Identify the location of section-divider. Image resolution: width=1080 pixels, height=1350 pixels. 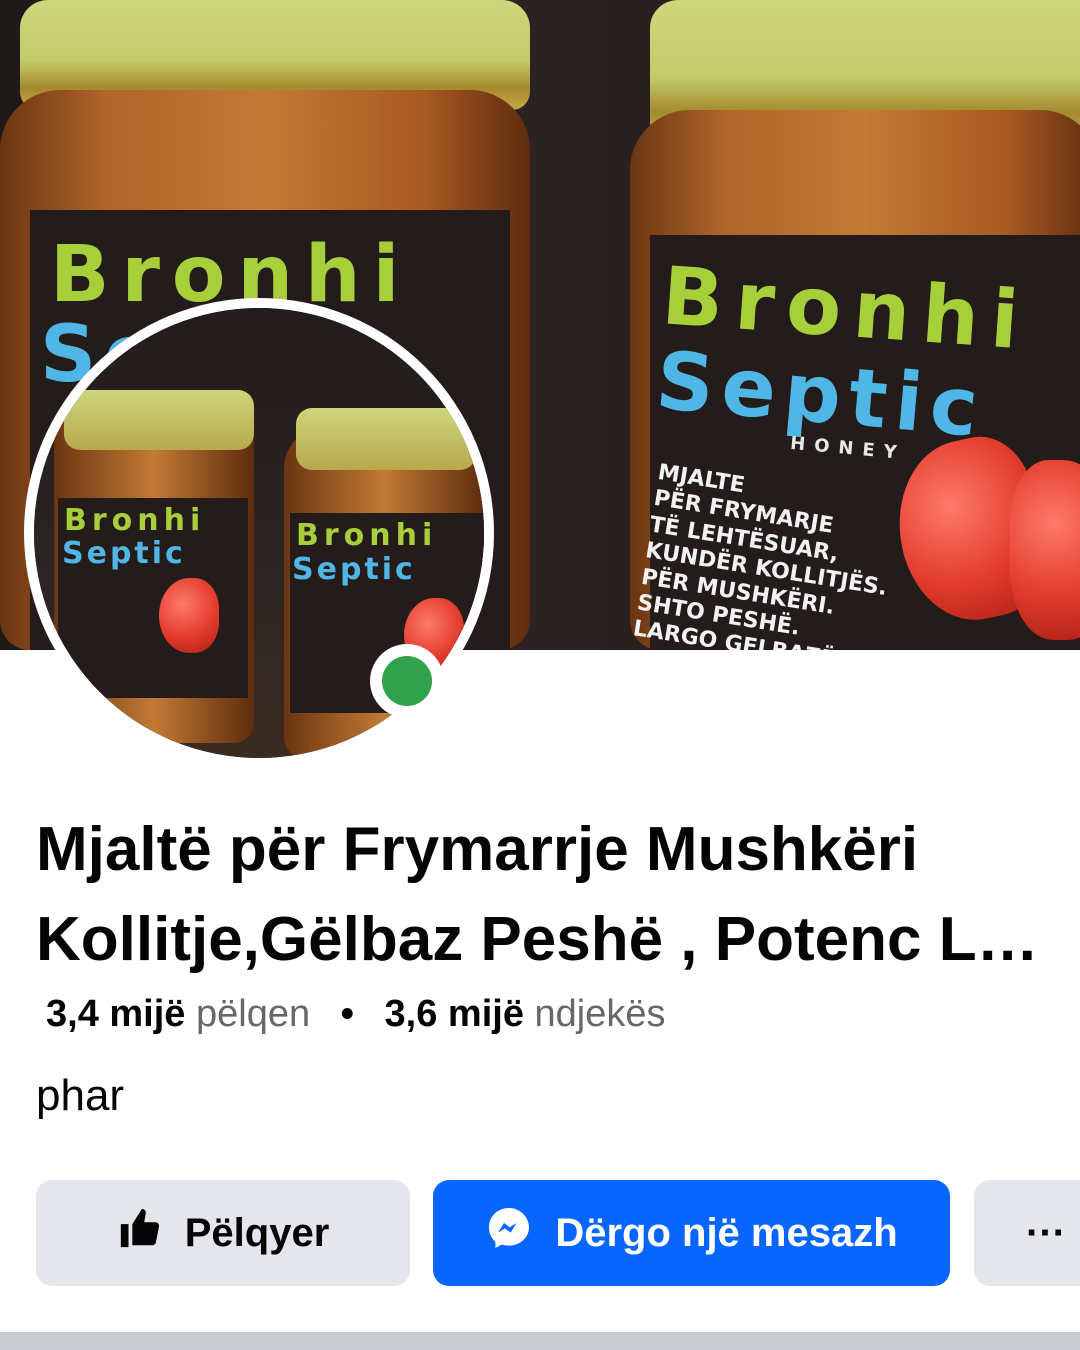
(540, 1341).